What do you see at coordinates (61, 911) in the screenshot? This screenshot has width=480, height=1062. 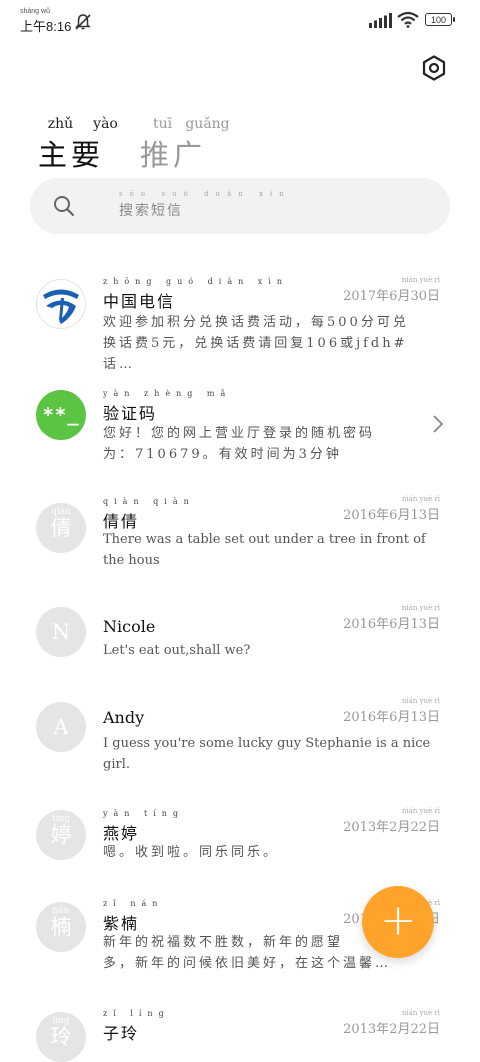 I see `avatar-pinyin: nán` at bounding box center [61, 911].